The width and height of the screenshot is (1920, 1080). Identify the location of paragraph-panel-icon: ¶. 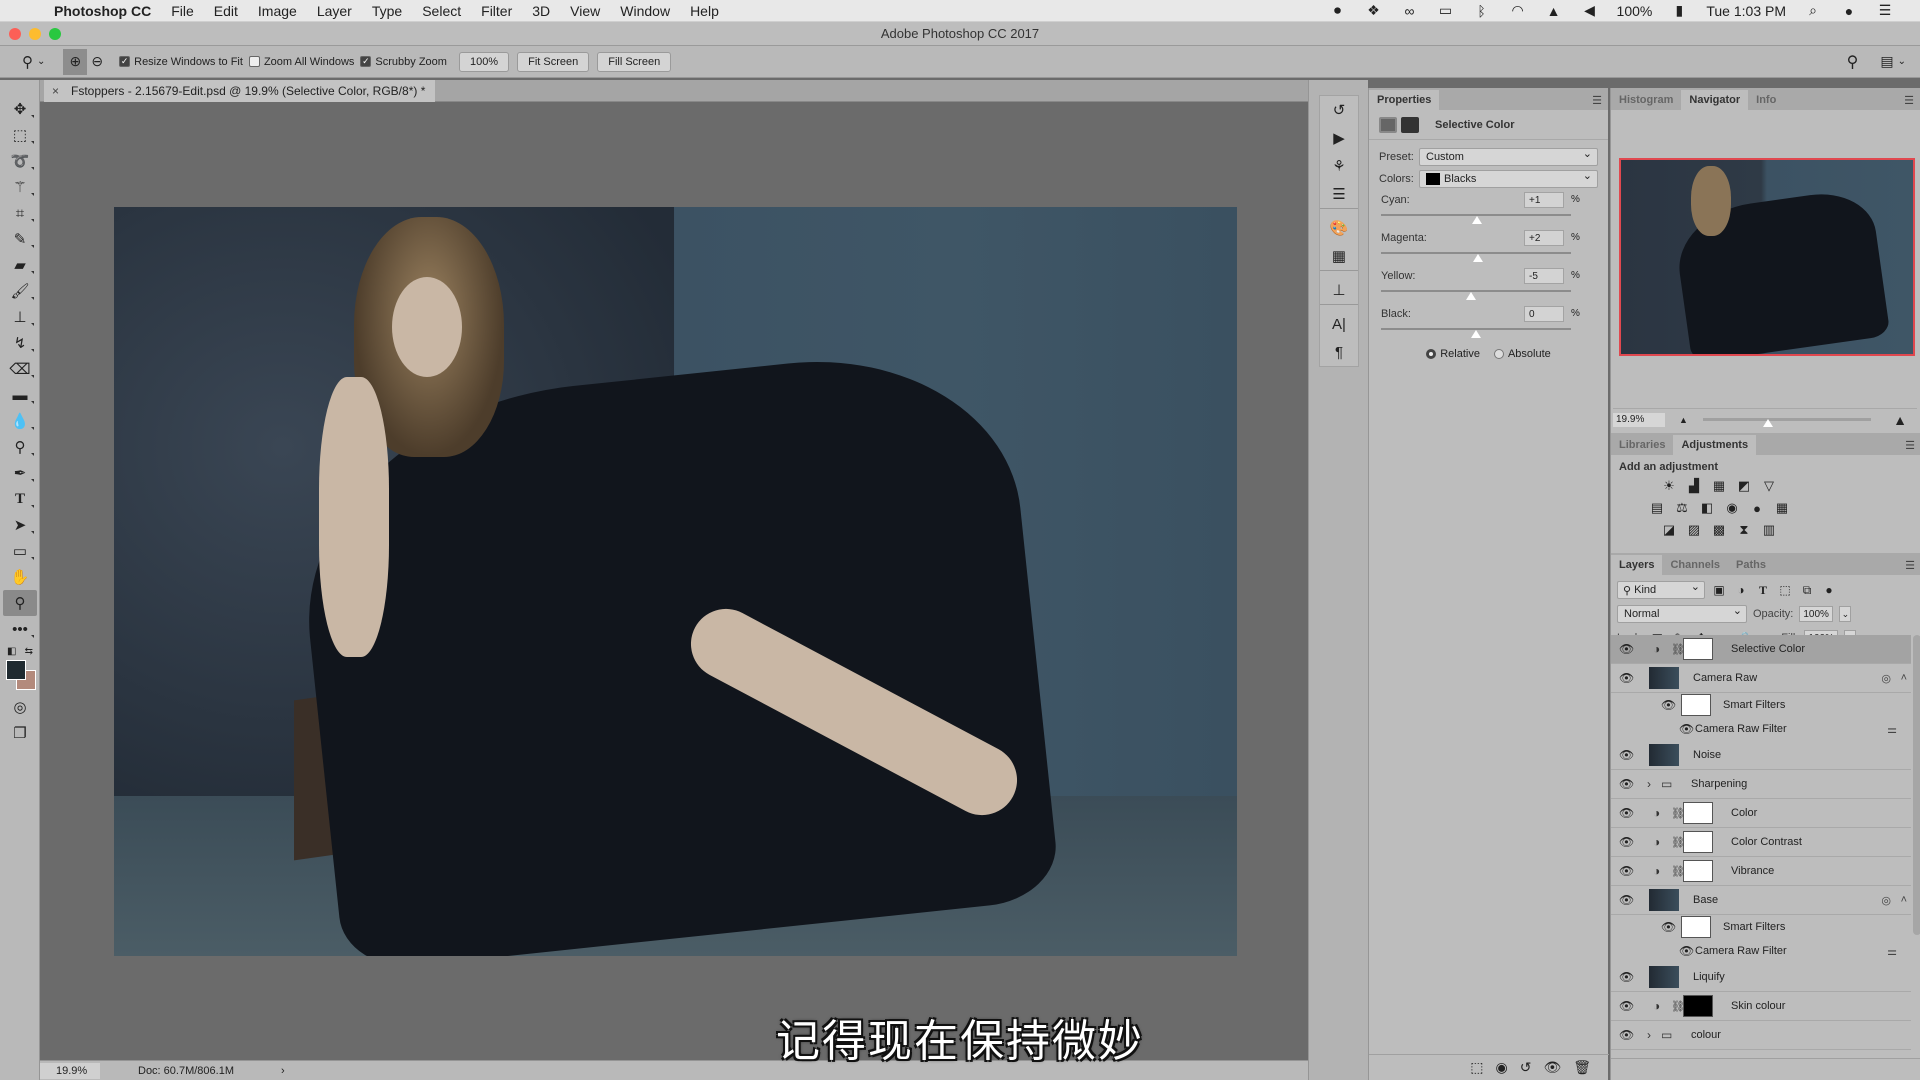
(1339, 352).